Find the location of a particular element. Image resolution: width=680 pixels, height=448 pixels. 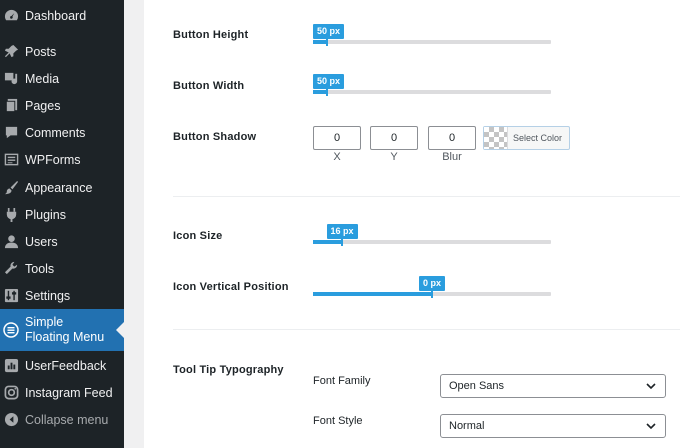

user-icon is located at coordinates (11, 242).